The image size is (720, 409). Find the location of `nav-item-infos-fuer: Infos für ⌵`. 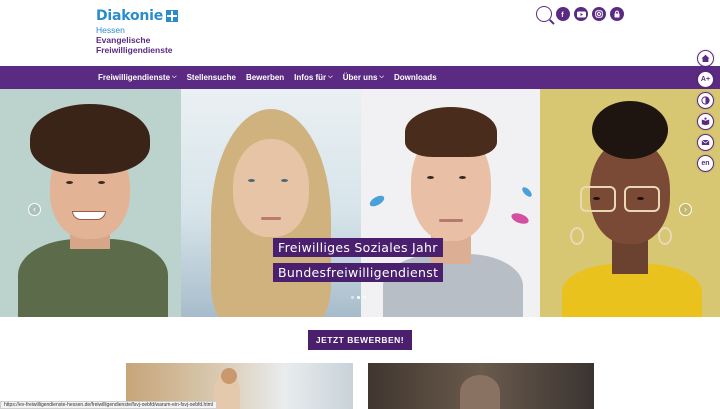

nav-item-infos-fuer: Infos für ⌵ is located at coordinates (313, 77).